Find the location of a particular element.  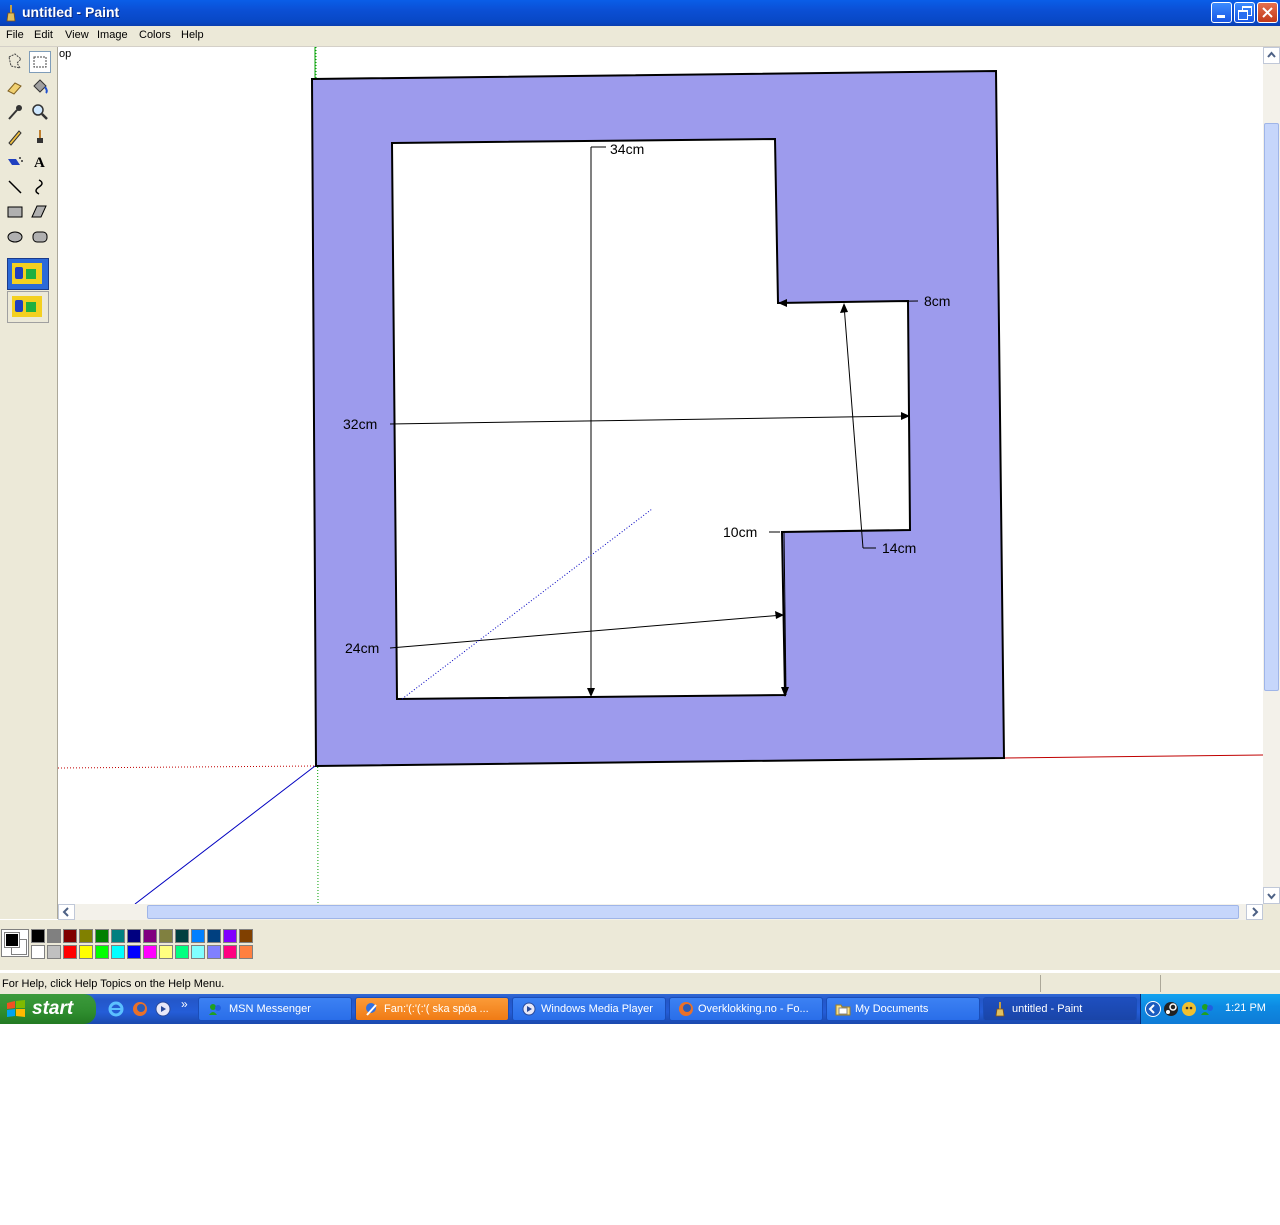

system-tray: 1:21 PM is located at coordinates (1210, 1009).